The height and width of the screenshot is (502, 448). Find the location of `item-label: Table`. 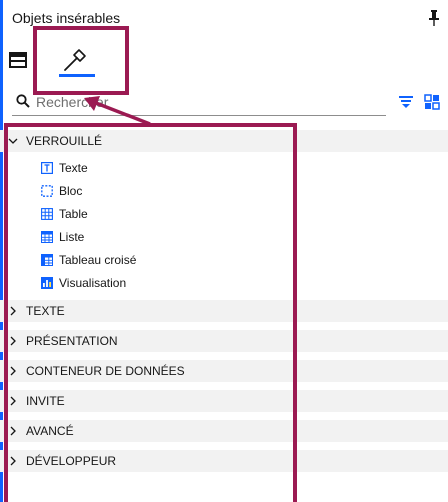

item-label: Table is located at coordinates (73, 213).